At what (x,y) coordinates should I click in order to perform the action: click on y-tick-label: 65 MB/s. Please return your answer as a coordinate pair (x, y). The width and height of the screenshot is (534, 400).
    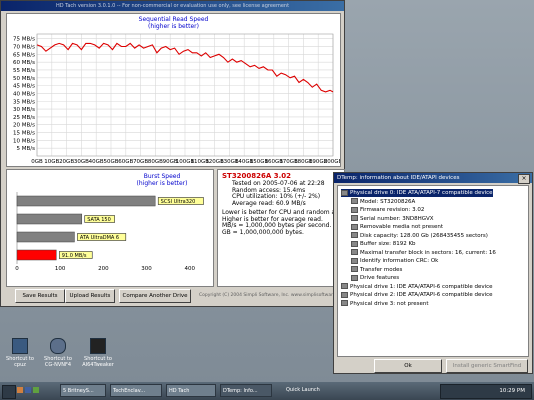
    Looking at the image, I should click on (24, 55).